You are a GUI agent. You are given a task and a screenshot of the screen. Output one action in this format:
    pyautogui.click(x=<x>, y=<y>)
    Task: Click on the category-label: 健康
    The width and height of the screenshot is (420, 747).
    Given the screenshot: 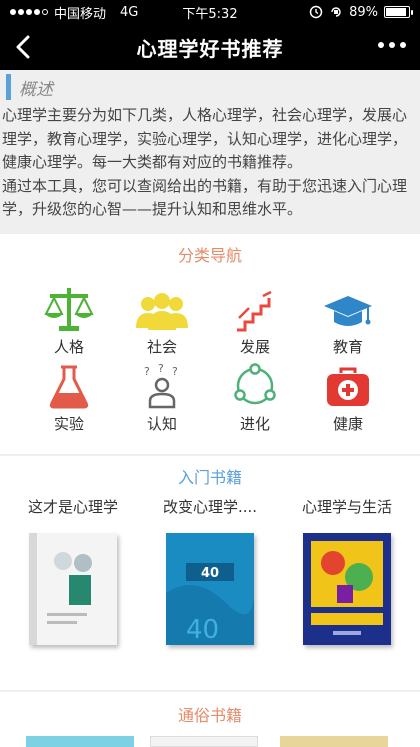 What is the action you would take?
    pyautogui.click(x=347, y=424)
    